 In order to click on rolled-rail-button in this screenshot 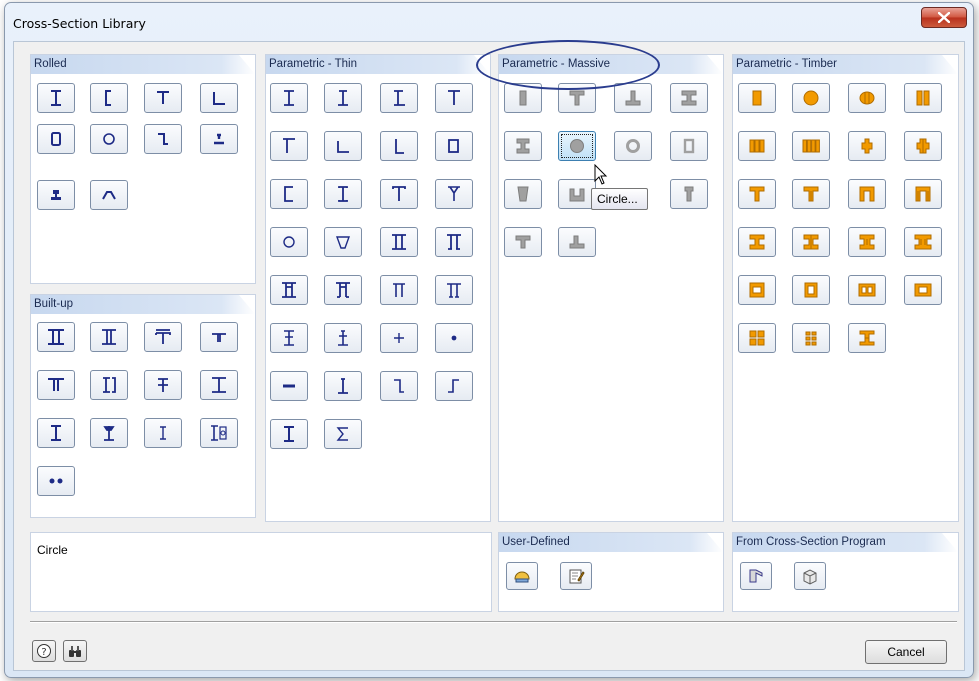, I will do `click(219, 139)`.